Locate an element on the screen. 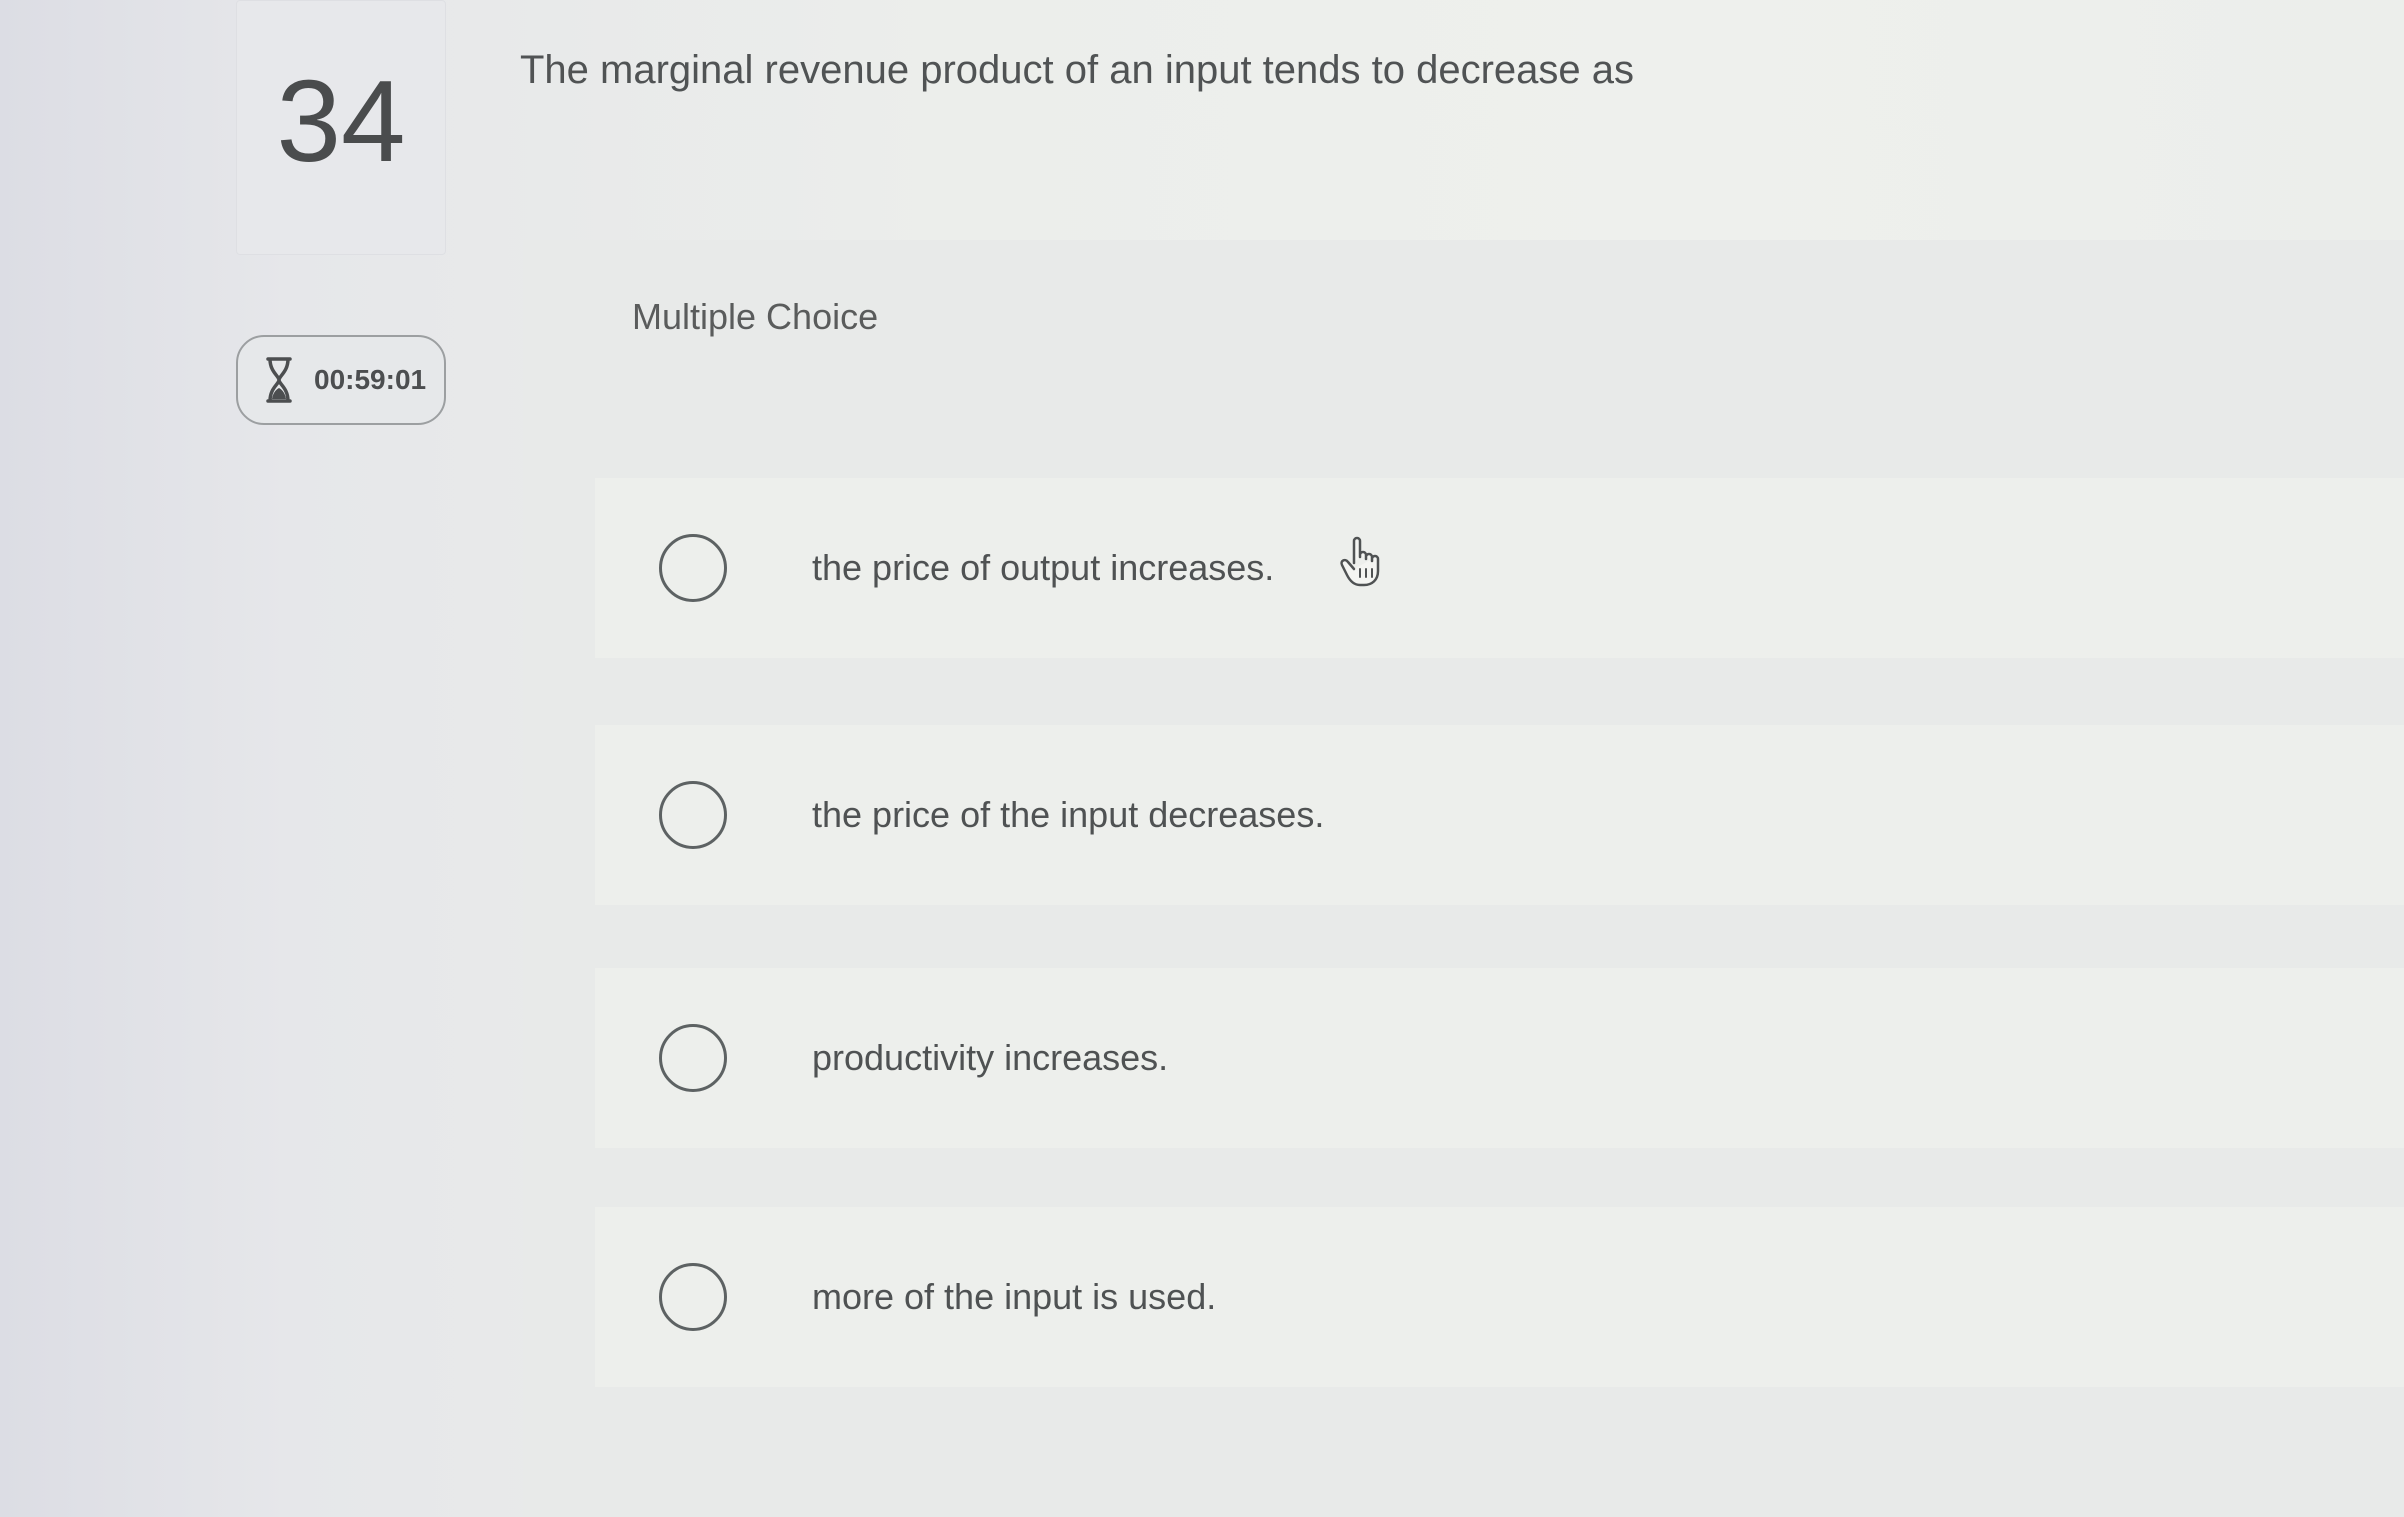  answer-option-label: productivity increases. is located at coordinates (990, 1057).